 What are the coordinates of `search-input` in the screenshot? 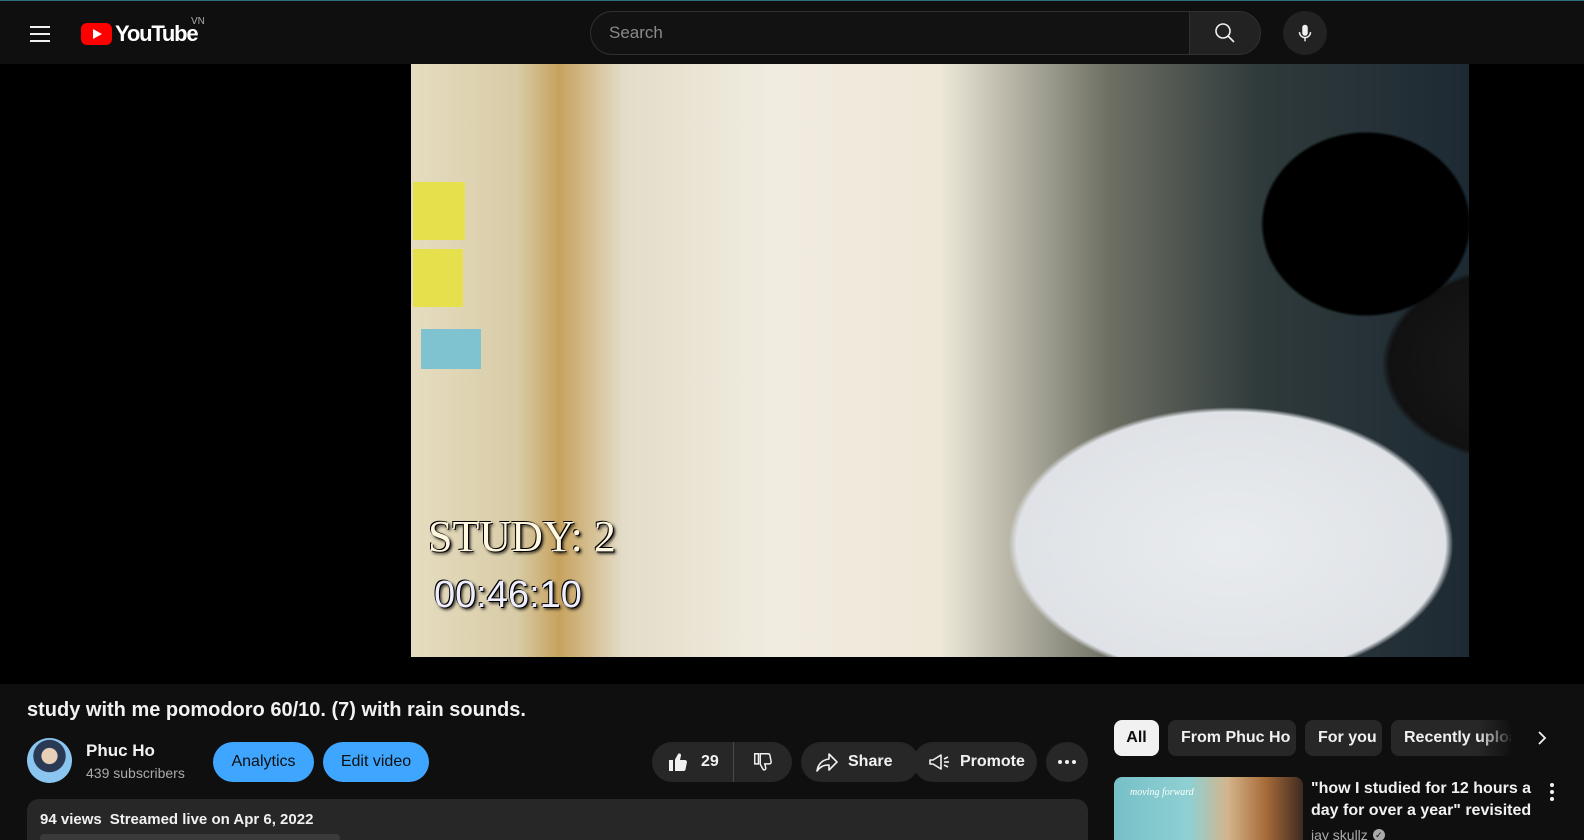 It's located at (899, 33).